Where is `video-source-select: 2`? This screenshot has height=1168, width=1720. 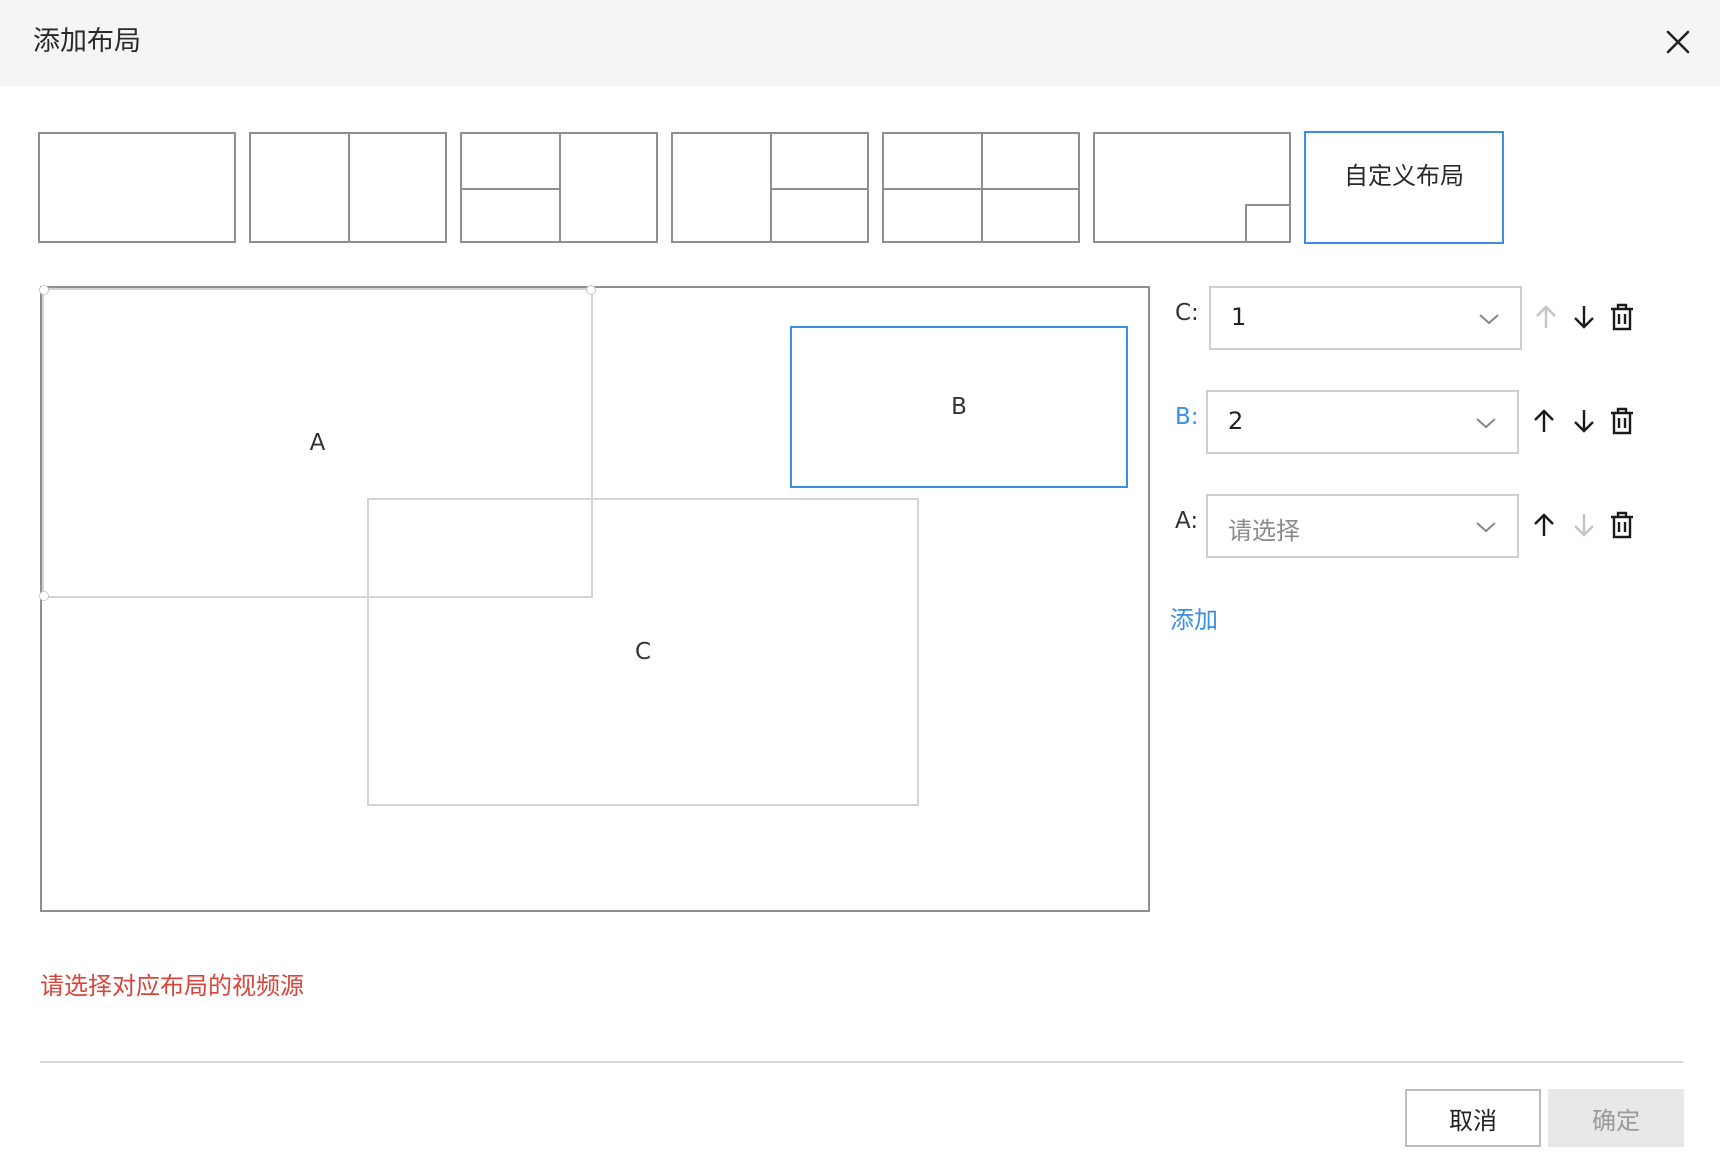
video-source-select: 2 is located at coordinates (1362, 422).